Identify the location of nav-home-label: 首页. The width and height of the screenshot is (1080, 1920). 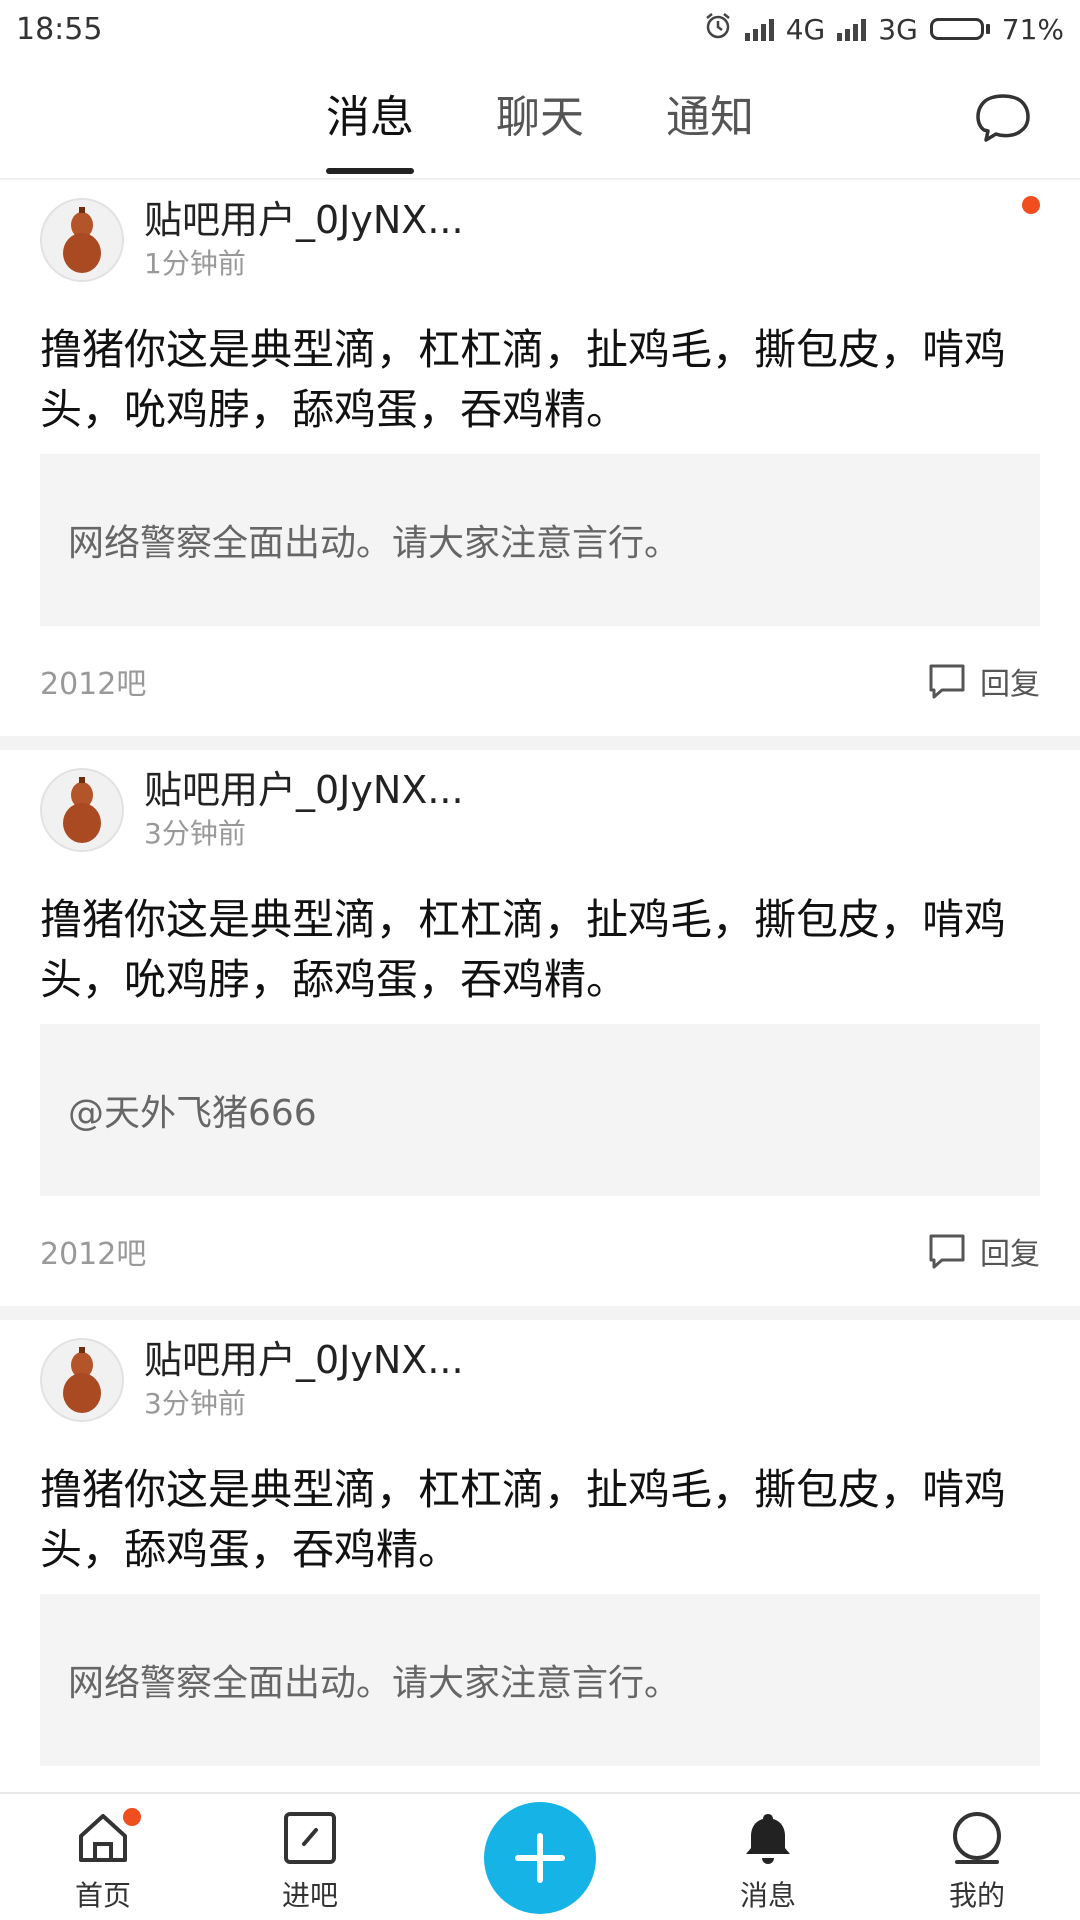
(102, 1895).